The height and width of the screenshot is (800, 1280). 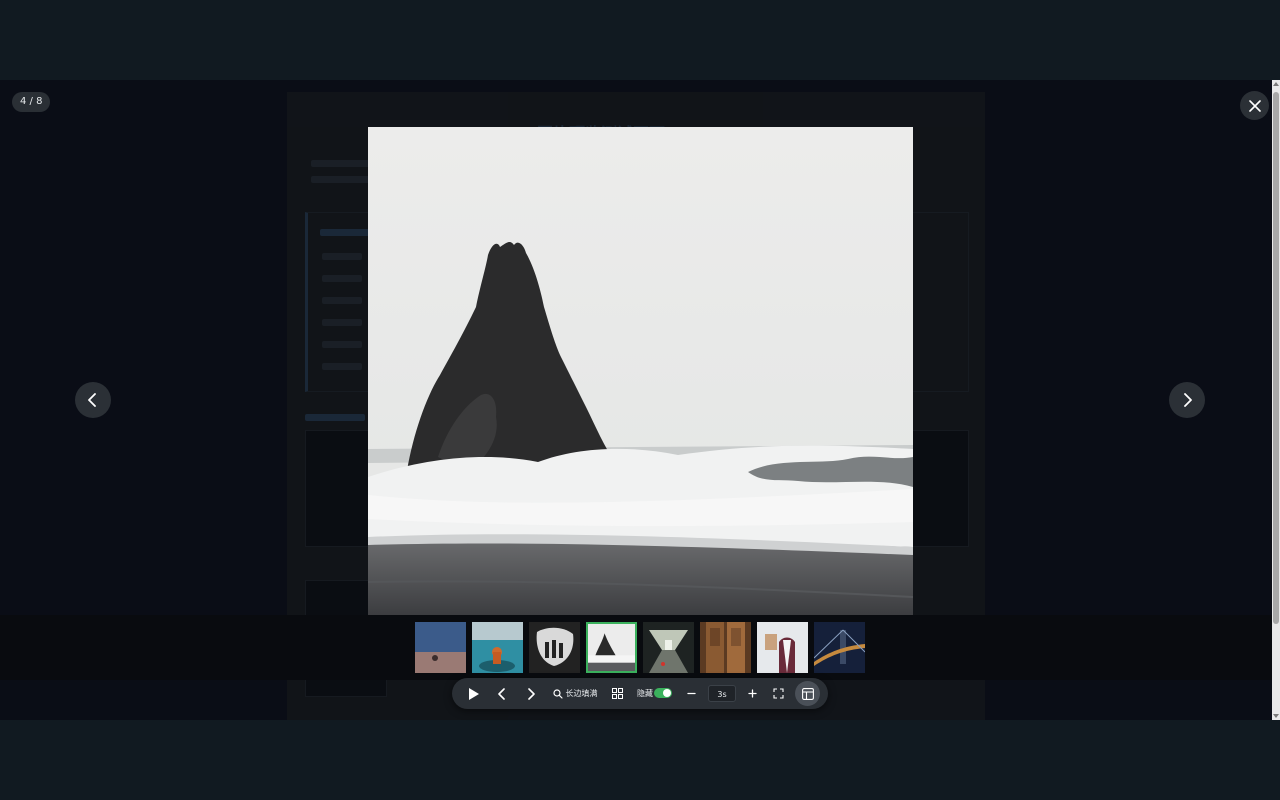 I want to click on play-icon, so click(x=473, y=693).